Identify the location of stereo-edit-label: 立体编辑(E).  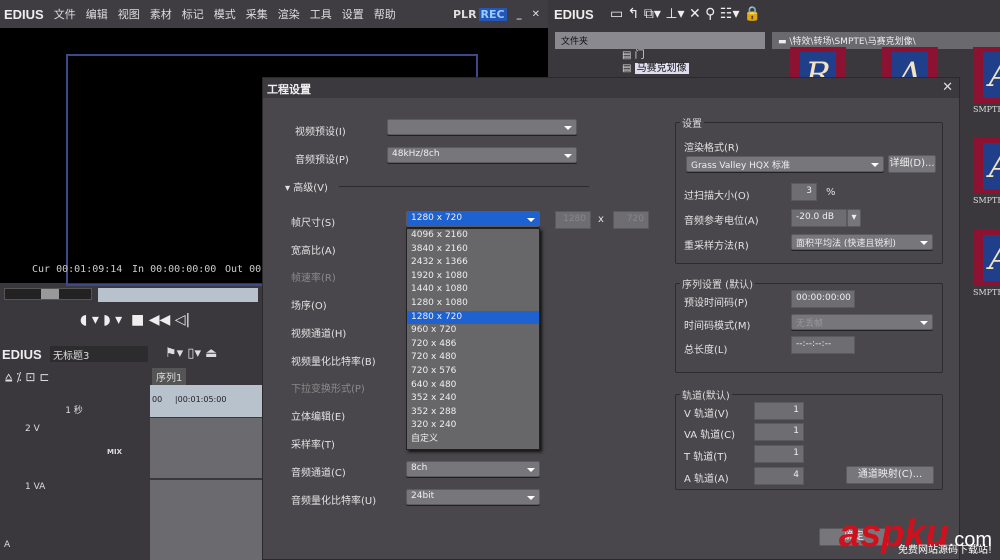
(318, 417).